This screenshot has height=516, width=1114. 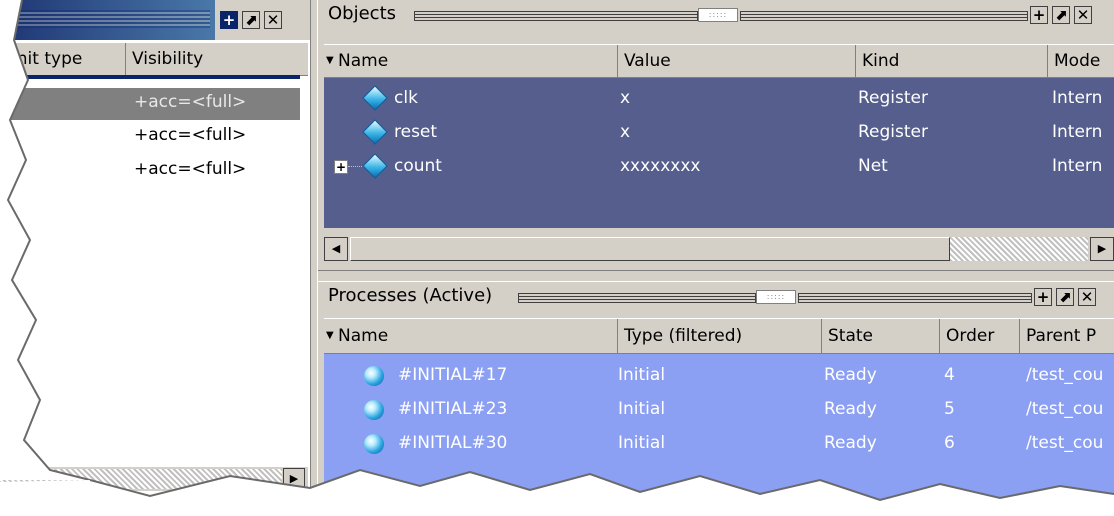 I want to click on process-row: #INITIAL#23 Initial Ready 5 /test_cou, so click(x=719, y=409).